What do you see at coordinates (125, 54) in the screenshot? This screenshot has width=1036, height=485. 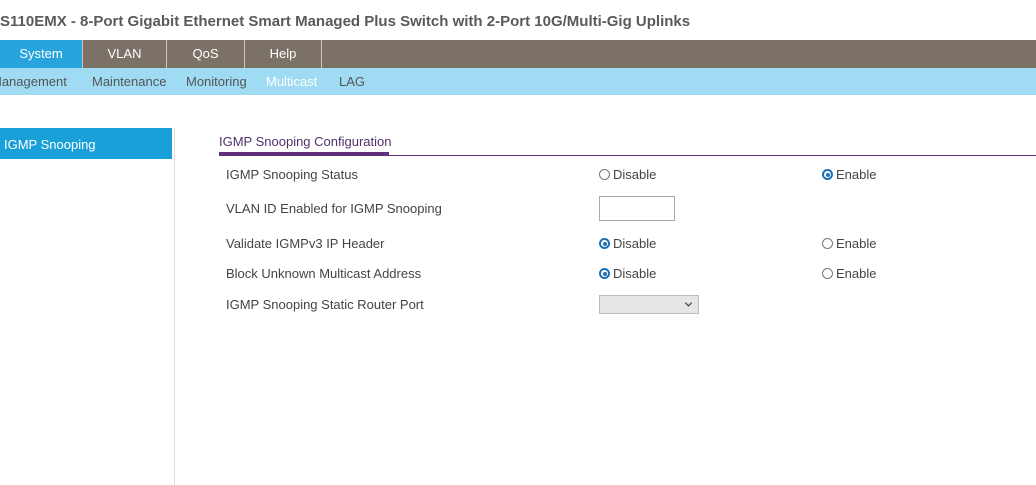 I see `tab-vlan: VLAN` at bounding box center [125, 54].